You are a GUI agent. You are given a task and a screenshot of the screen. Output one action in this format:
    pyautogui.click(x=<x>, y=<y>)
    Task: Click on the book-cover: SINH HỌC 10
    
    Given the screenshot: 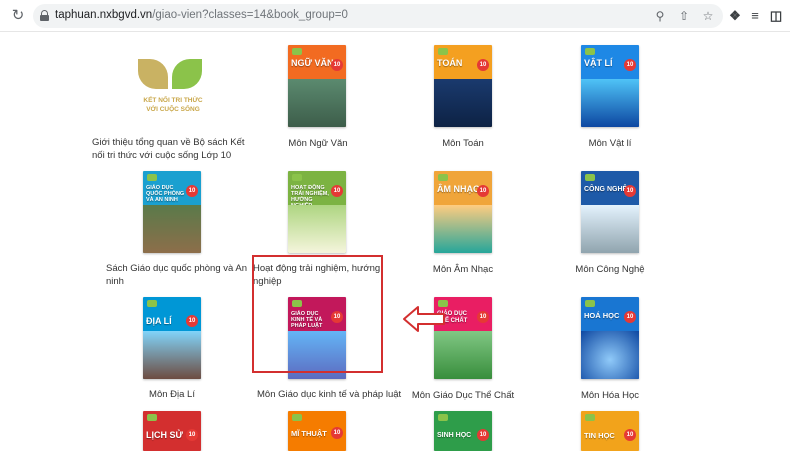 What is the action you would take?
    pyautogui.click(x=463, y=431)
    